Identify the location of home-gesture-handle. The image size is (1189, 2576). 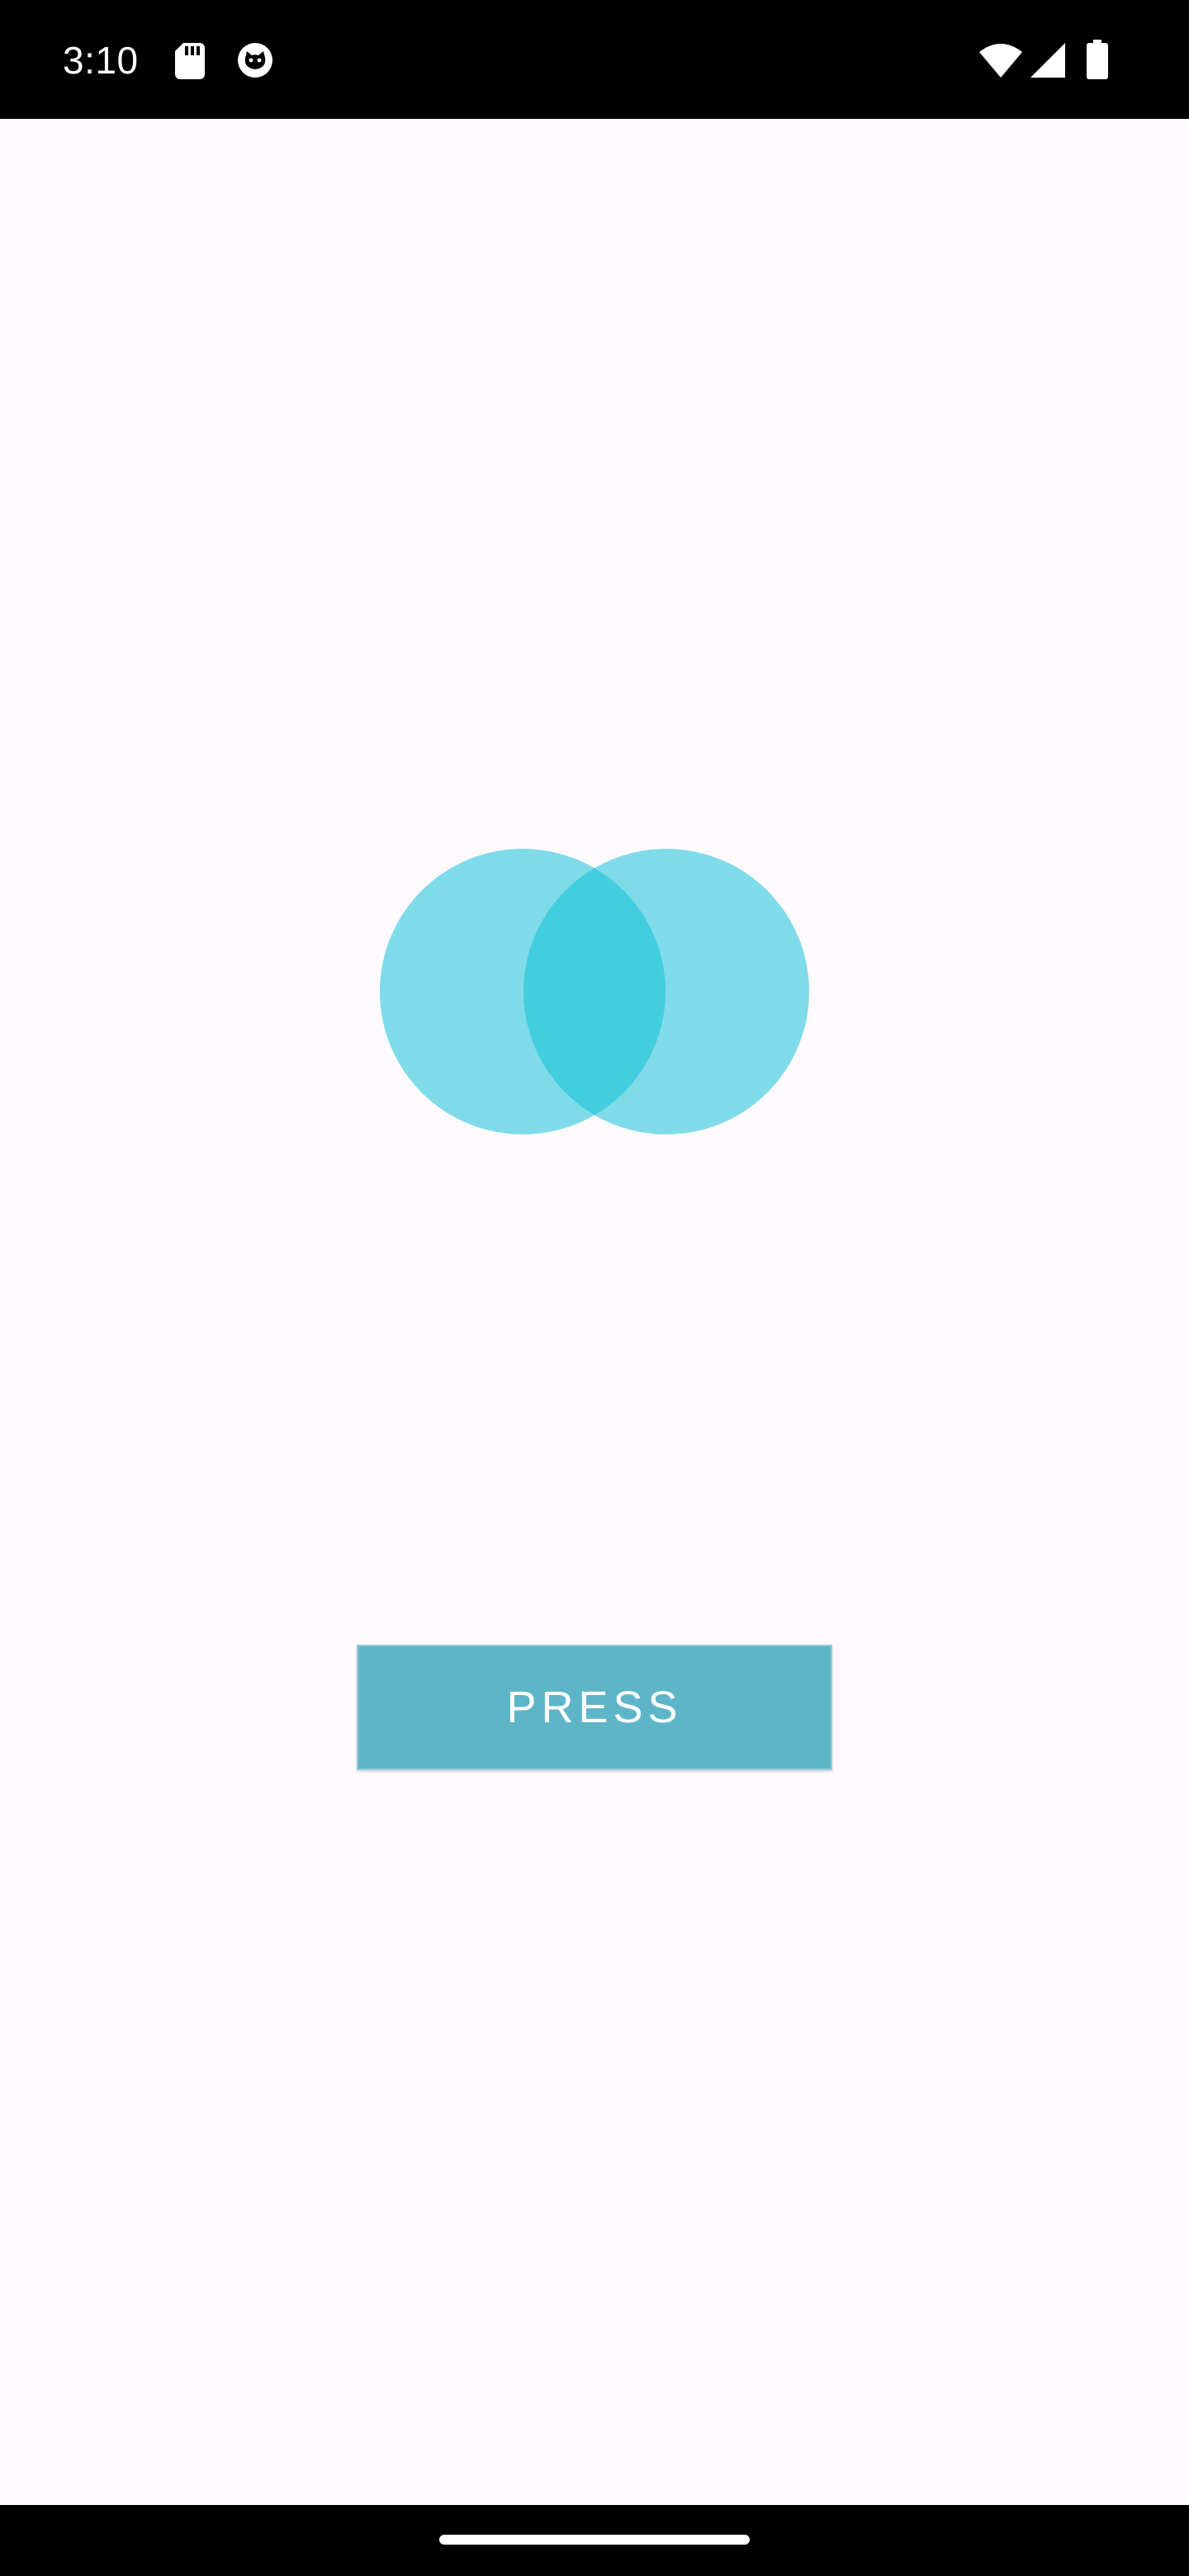
(594, 2540).